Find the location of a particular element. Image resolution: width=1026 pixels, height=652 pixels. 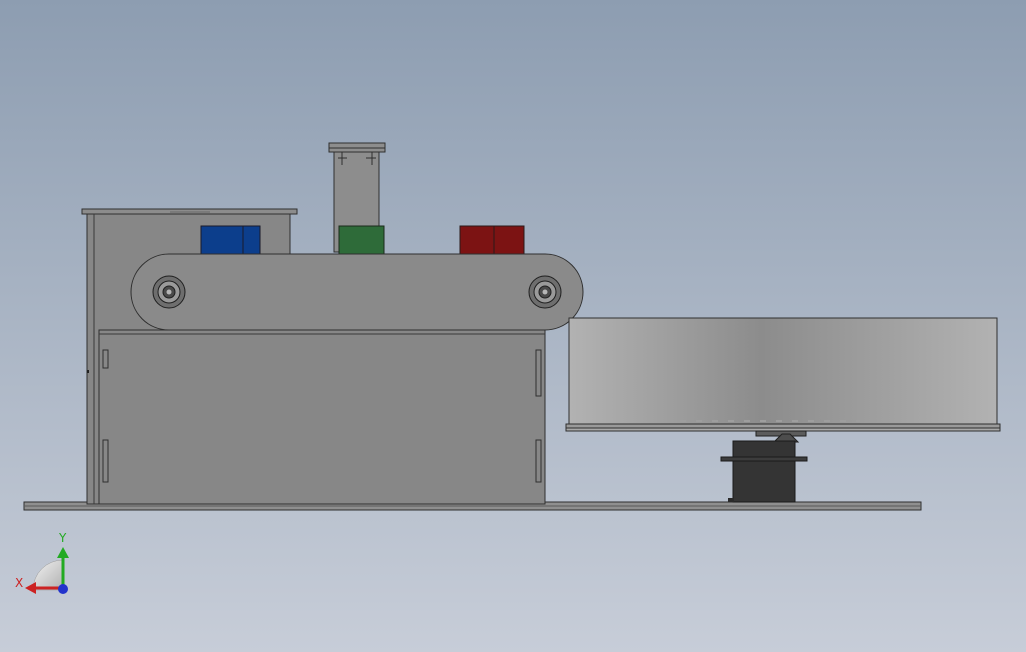

z-axis-dot is located at coordinates (63, 589).